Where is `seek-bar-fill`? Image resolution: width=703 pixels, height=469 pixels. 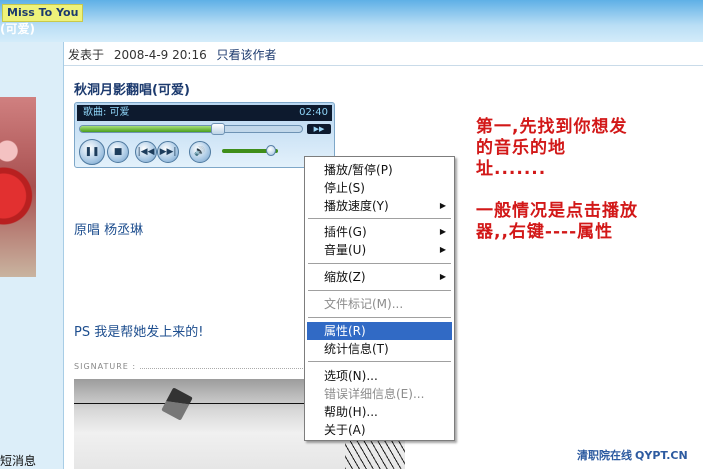
seek-bar-fill is located at coordinates (149, 129).